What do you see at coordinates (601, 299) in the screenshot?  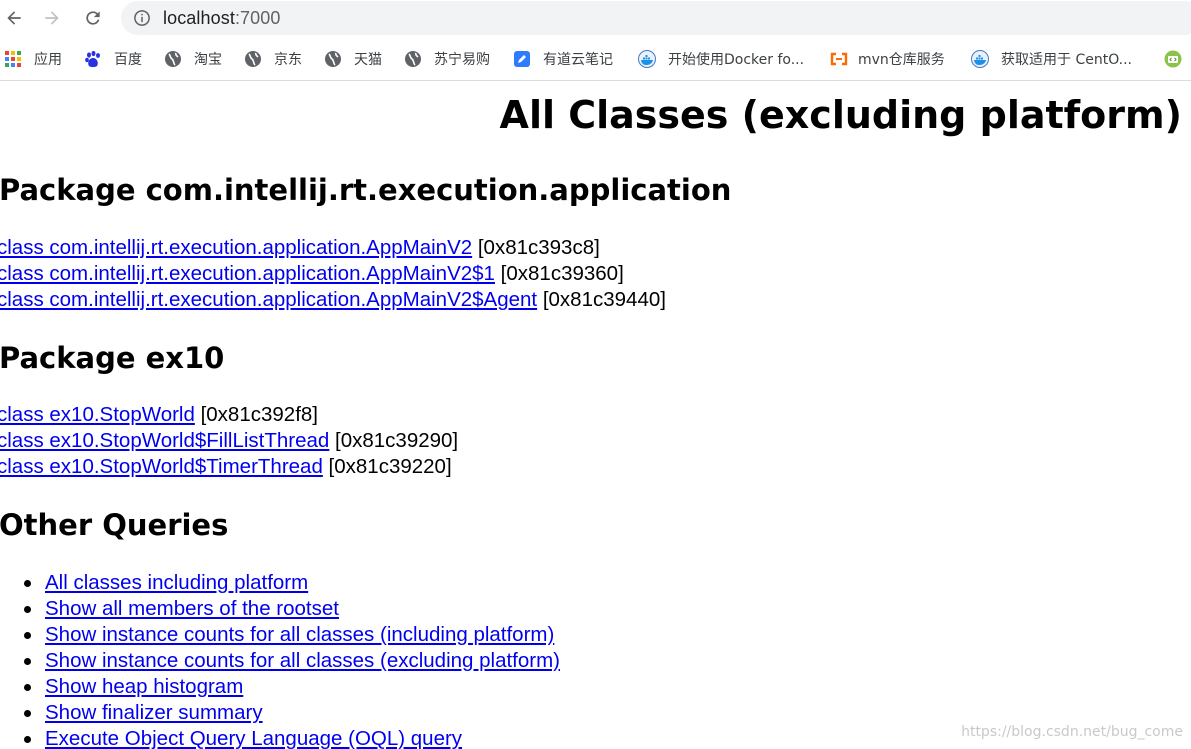 I see `class-address: [0x81c39440]` at bounding box center [601, 299].